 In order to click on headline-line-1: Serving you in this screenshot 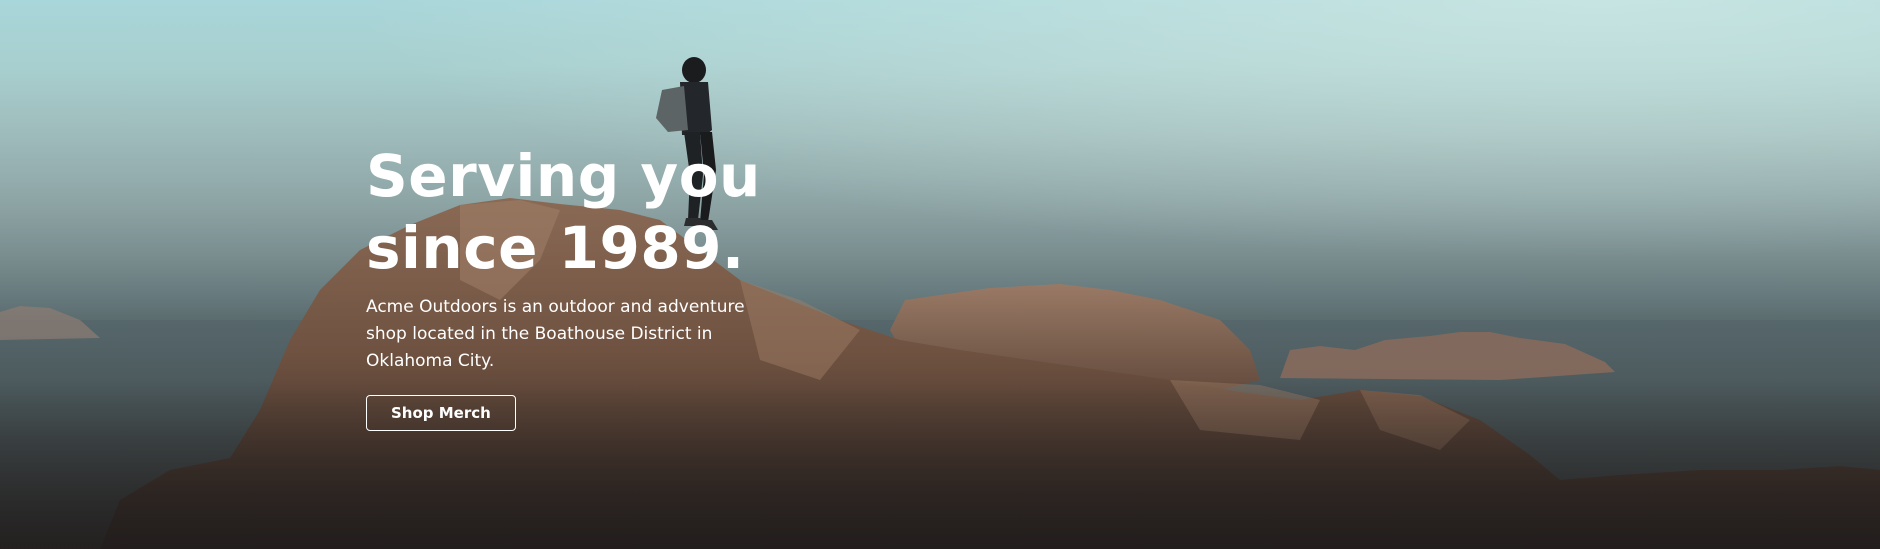, I will do `click(563, 176)`.